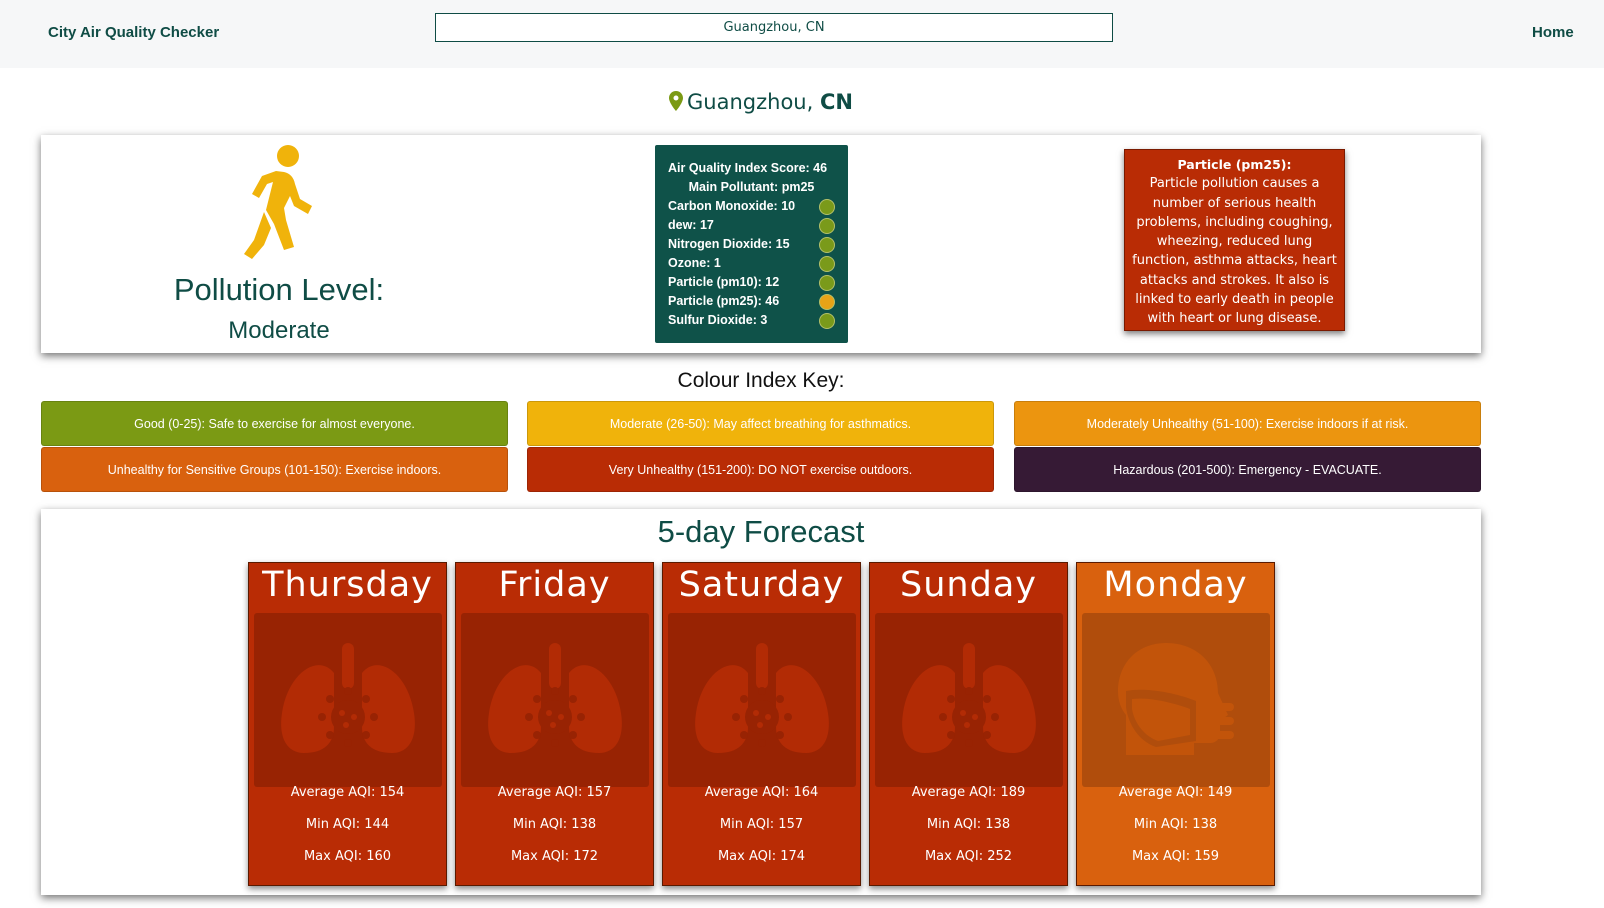  I want to click on forecast-average-aqi: Average AQI: 149, so click(1175, 792).